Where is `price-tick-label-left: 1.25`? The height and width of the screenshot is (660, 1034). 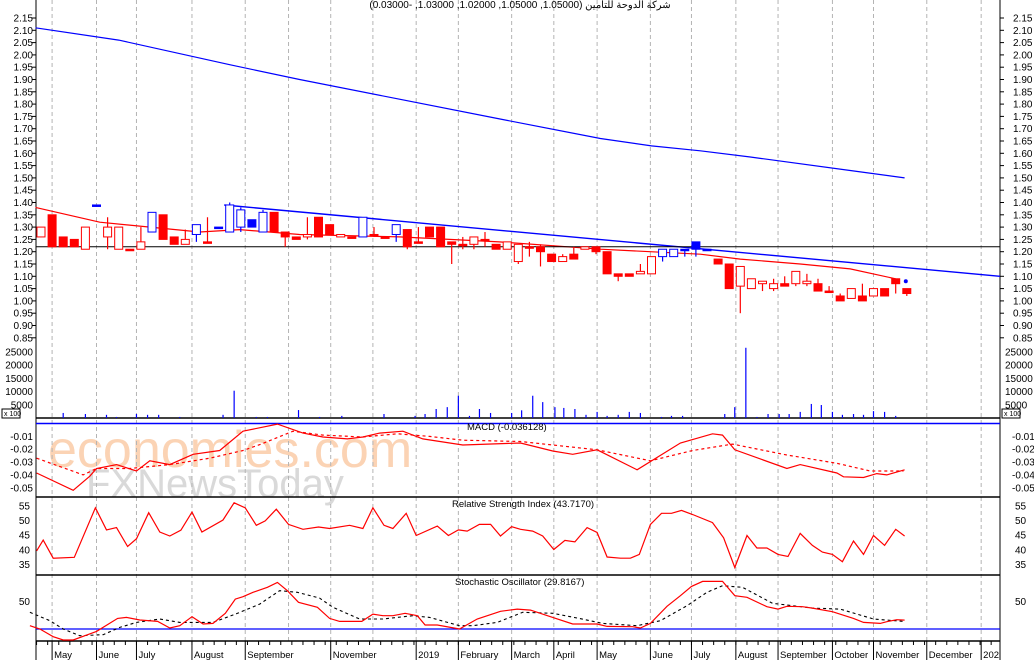
price-tick-label-left: 1.25 is located at coordinates (24, 240).